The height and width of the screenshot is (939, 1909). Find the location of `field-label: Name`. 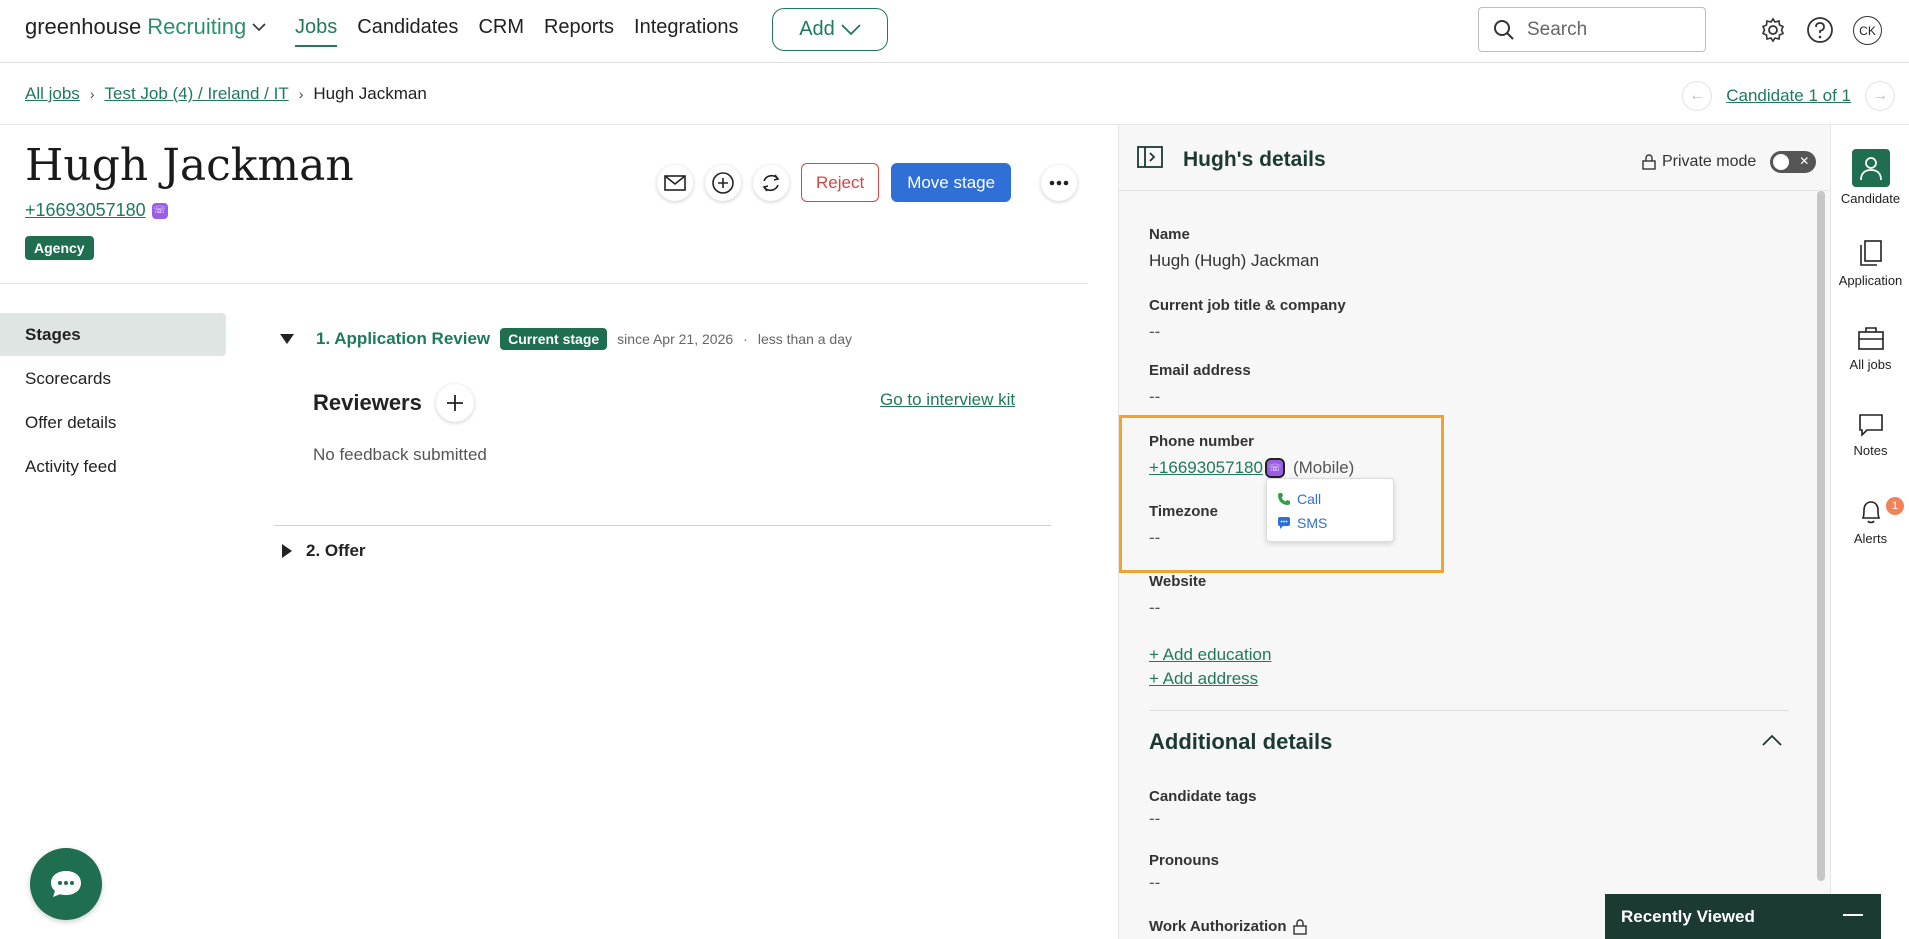

field-label: Name is located at coordinates (1169, 234).